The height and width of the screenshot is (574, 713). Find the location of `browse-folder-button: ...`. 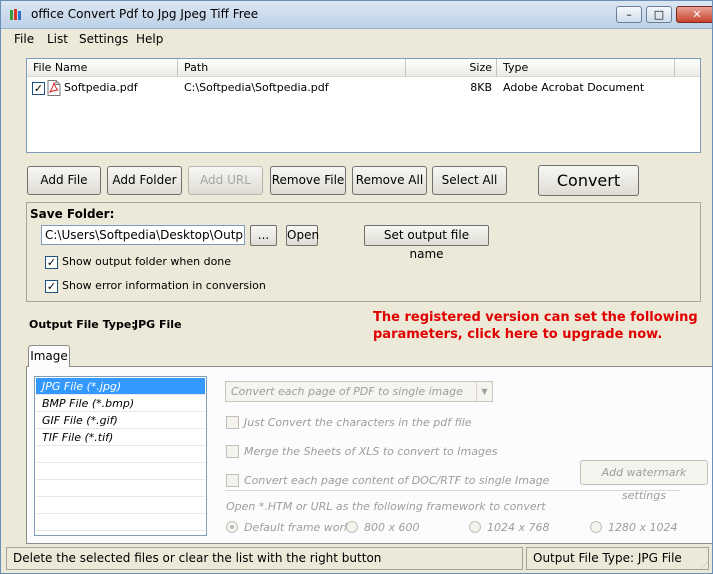

browse-folder-button: ... is located at coordinates (263, 235).